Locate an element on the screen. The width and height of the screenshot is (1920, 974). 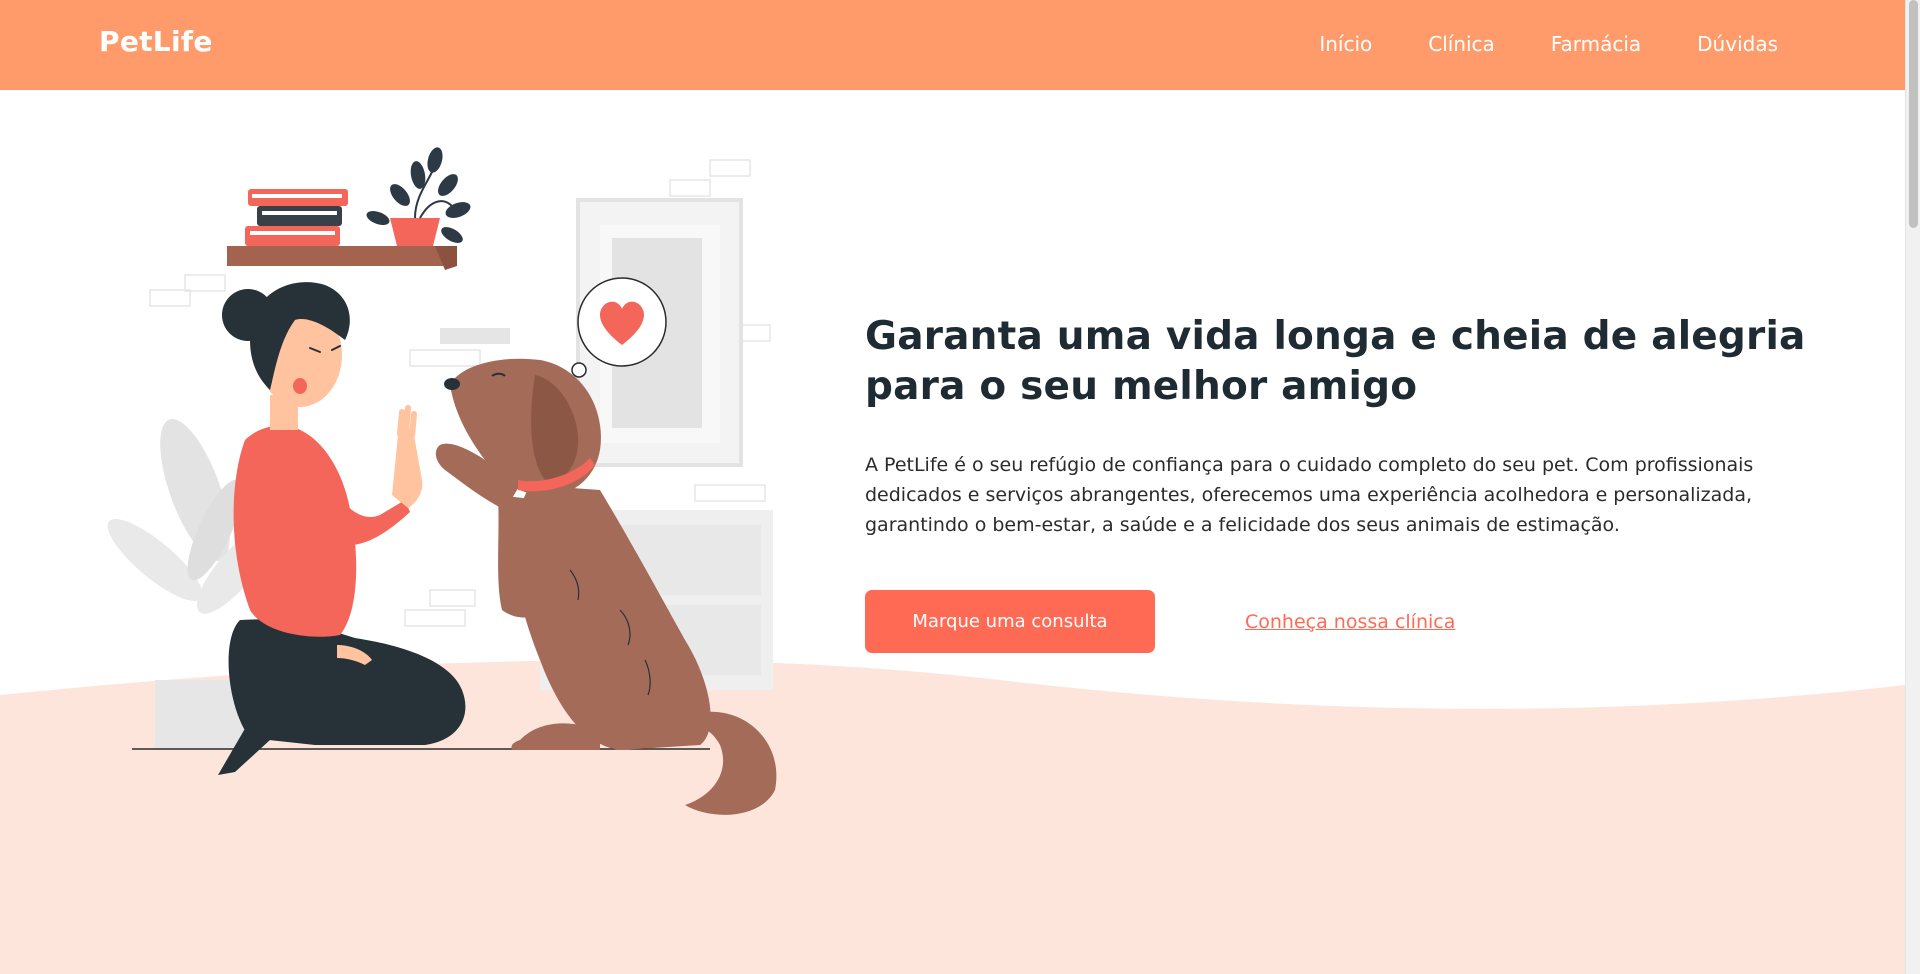
hero-title-line-2: para o seu melhor amigo is located at coordinates (1141, 386).